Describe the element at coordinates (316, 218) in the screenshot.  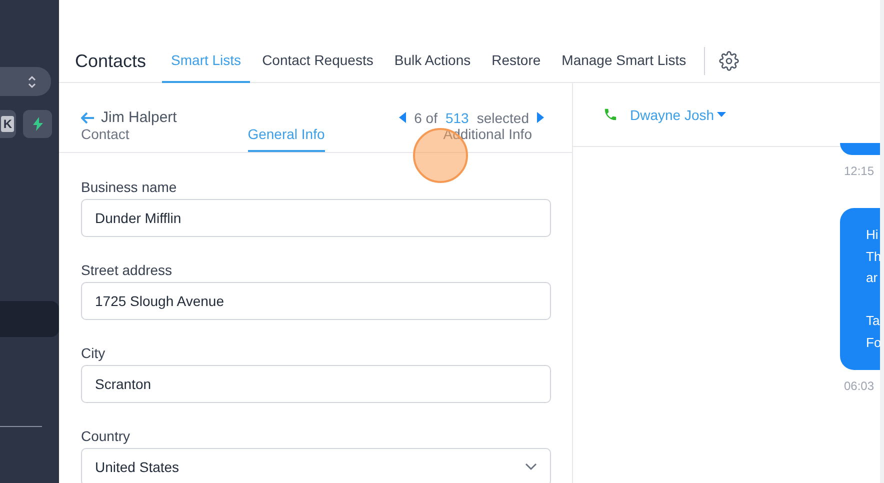
I see `input-field: Dunder Mifflin` at that location.